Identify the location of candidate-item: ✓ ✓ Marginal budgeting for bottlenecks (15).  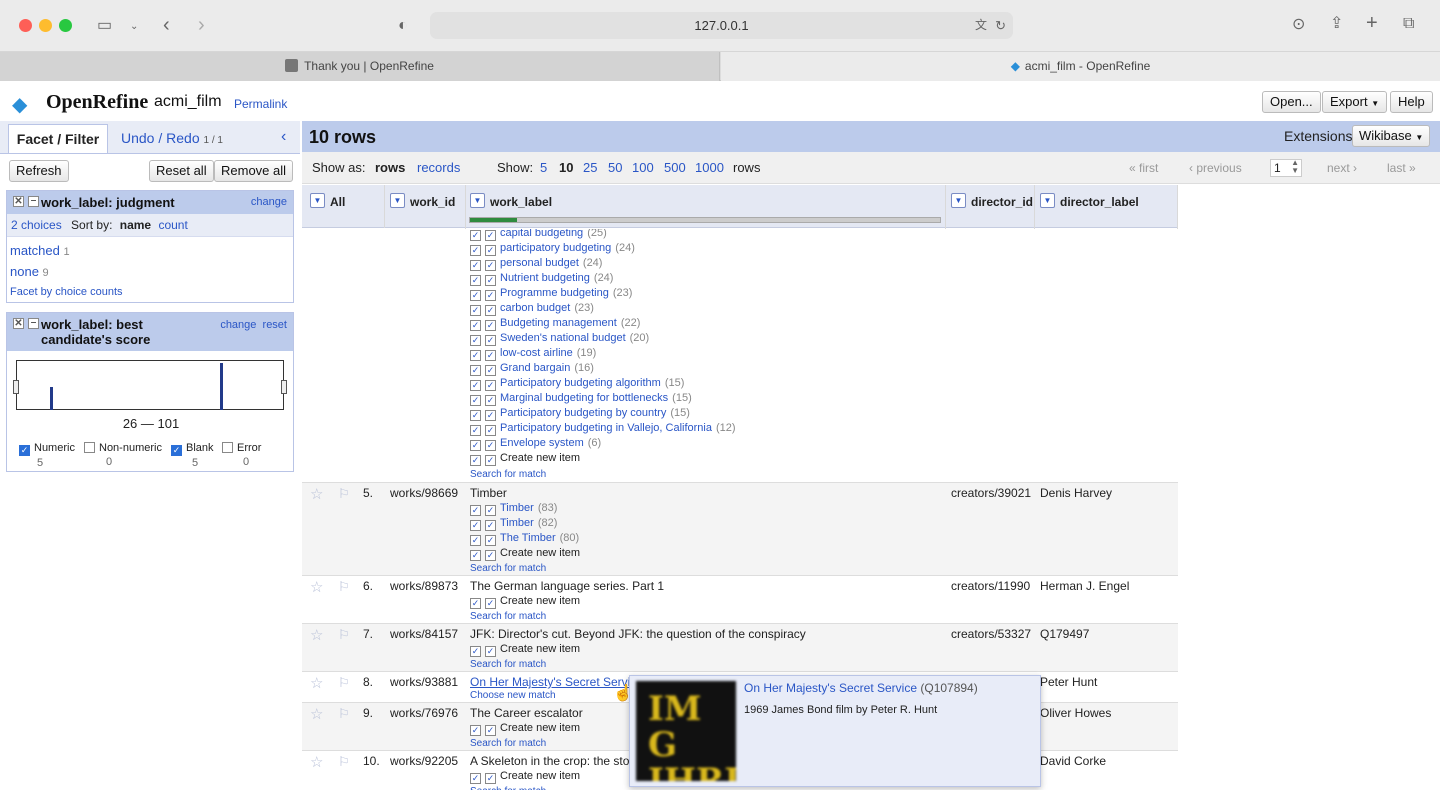
(581, 398).